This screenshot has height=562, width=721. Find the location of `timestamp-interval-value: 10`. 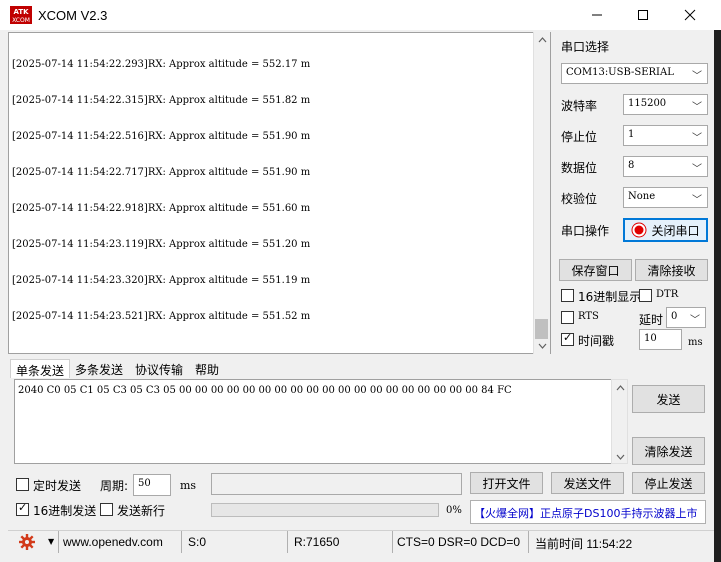

timestamp-interval-value: 10 is located at coordinates (650, 338).